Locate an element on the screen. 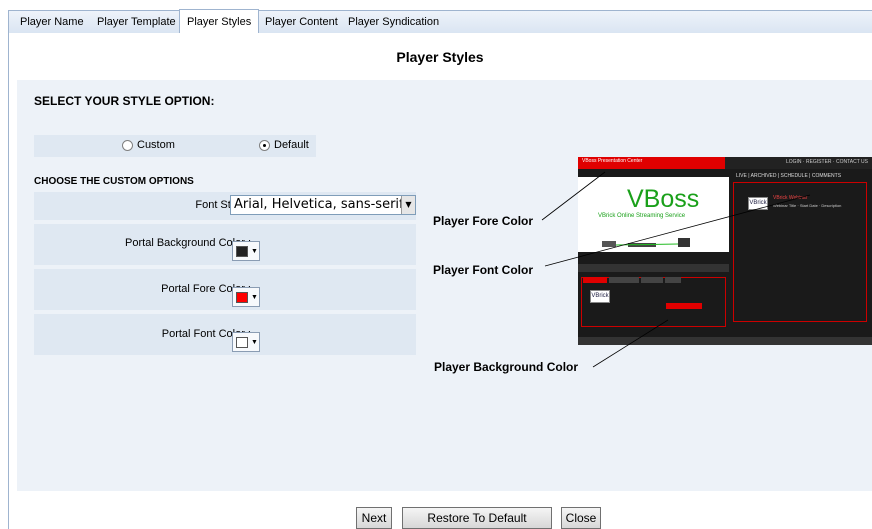  radio-default-label: Default is located at coordinates (291, 145).